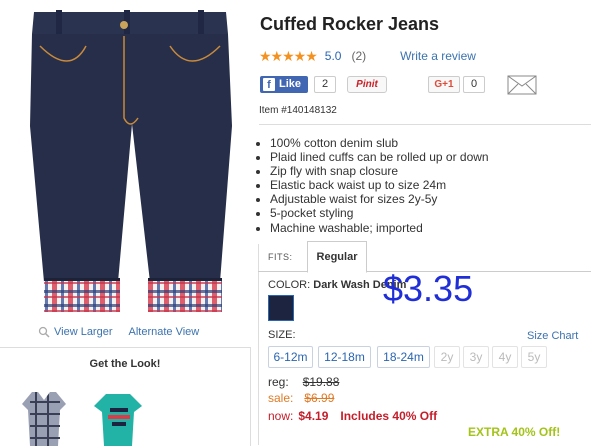 This screenshot has width=591, height=446. I want to click on regular-price-label: reg:, so click(278, 382).